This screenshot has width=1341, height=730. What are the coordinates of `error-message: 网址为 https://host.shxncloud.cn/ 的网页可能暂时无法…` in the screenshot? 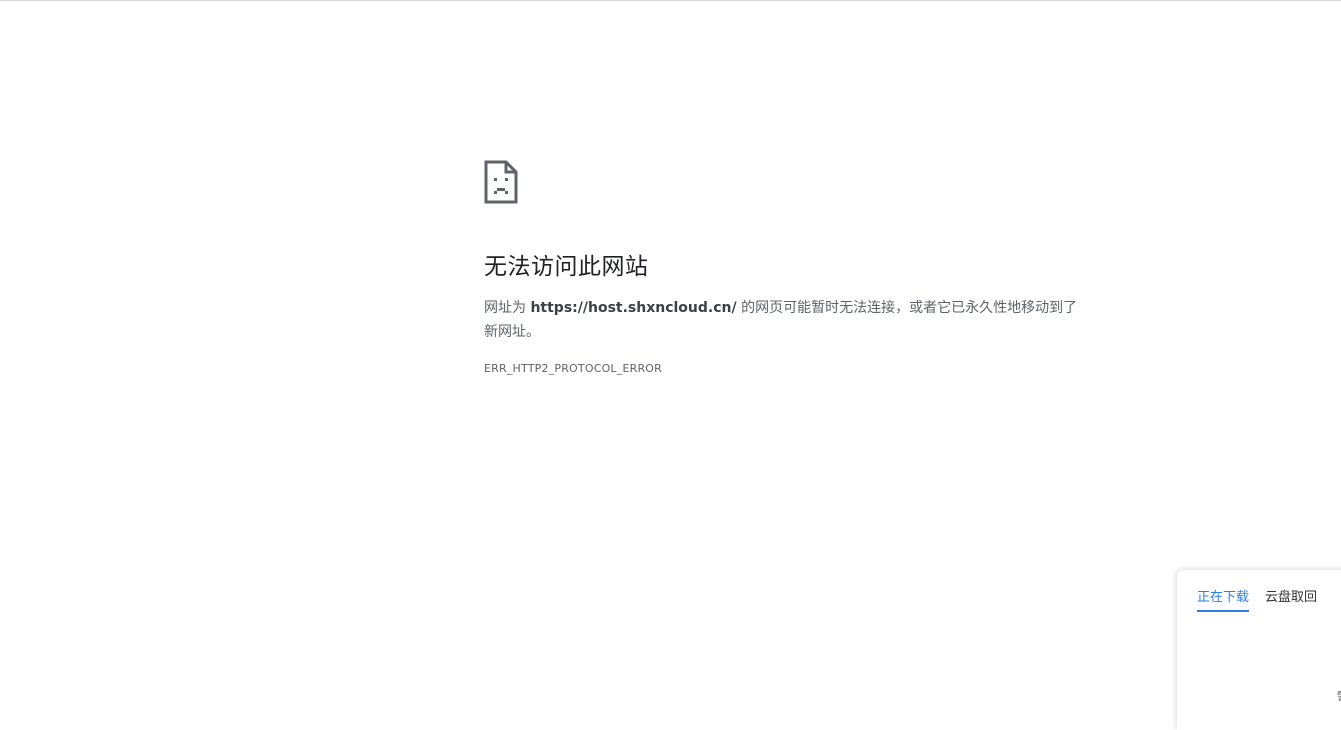 It's located at (784, 320).